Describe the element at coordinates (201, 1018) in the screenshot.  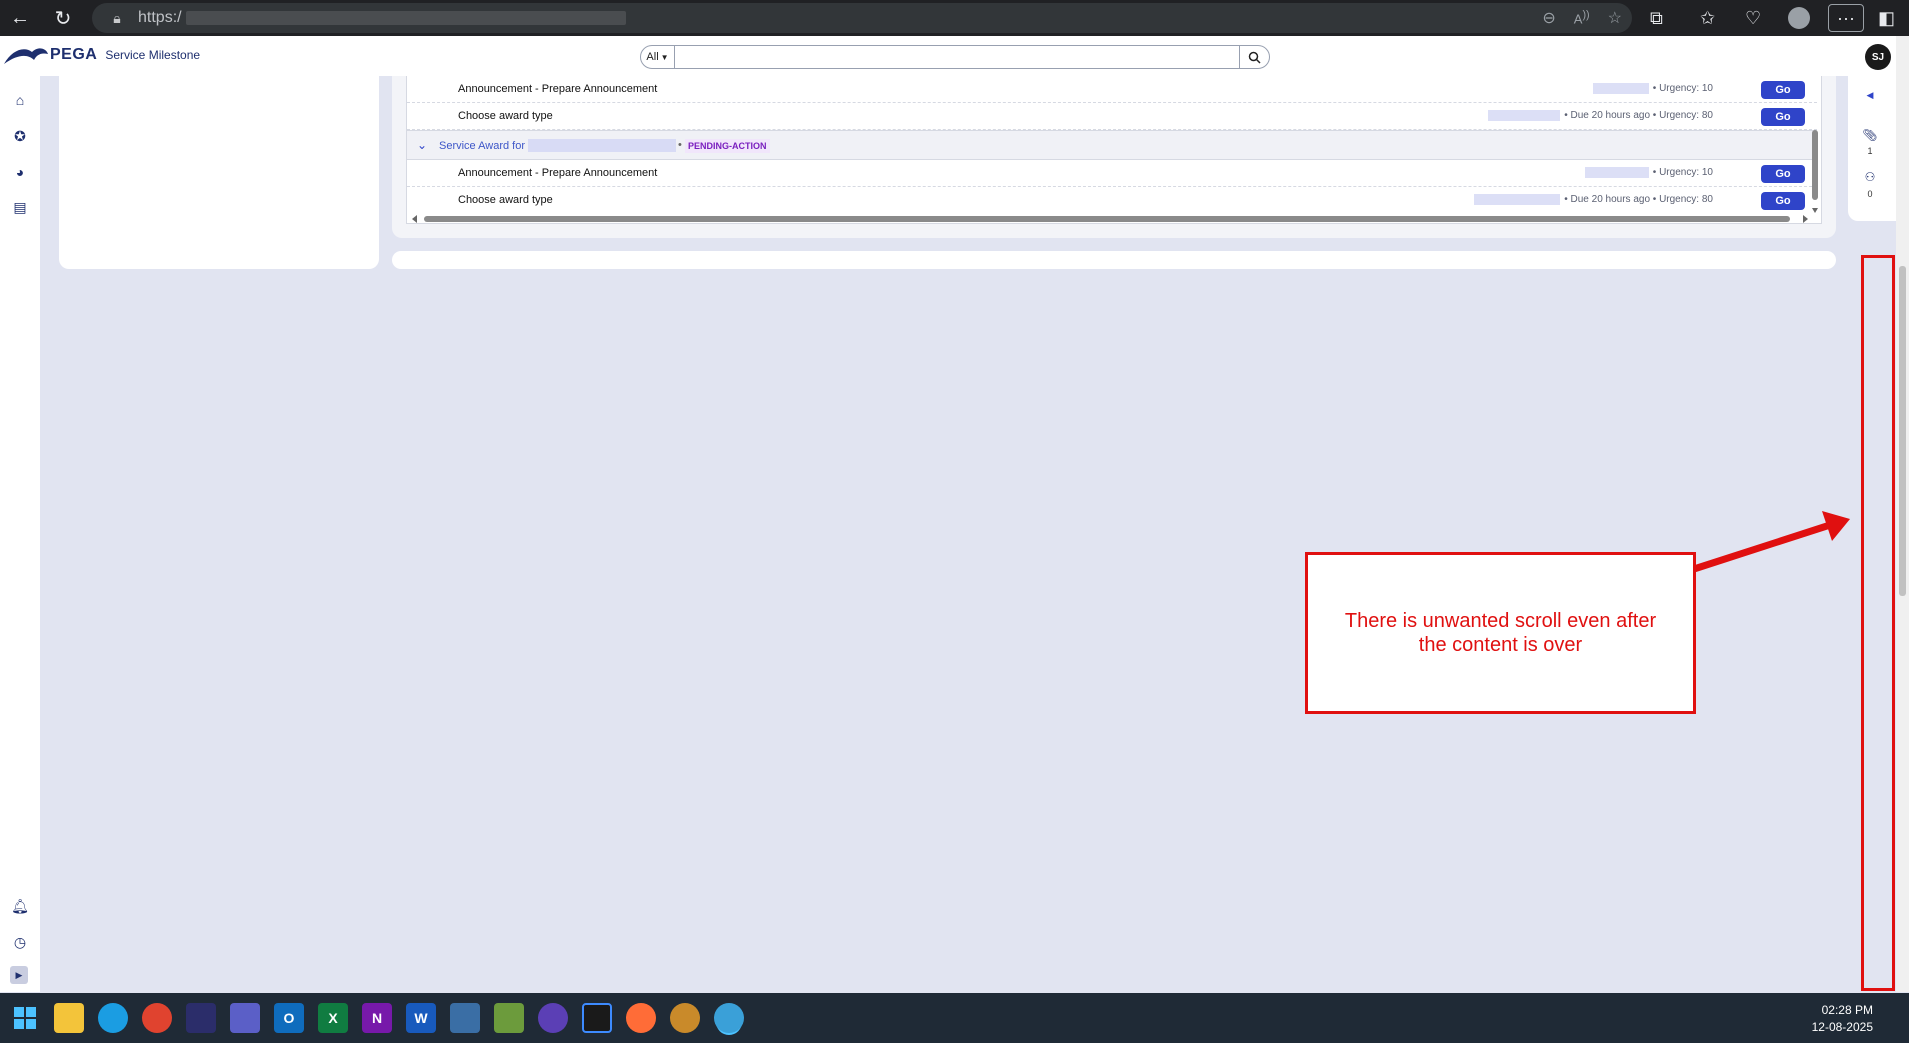
I see `webex-icon` at that location.